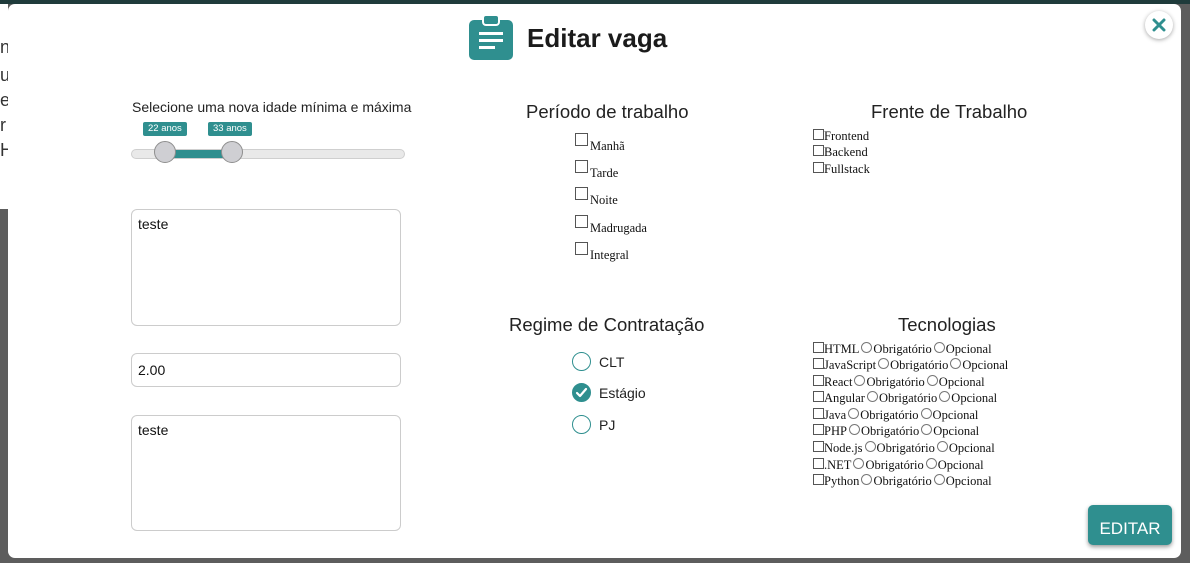 The image size is (1190, 563). I want to click on description-textarea: teste, so click(266, 267).